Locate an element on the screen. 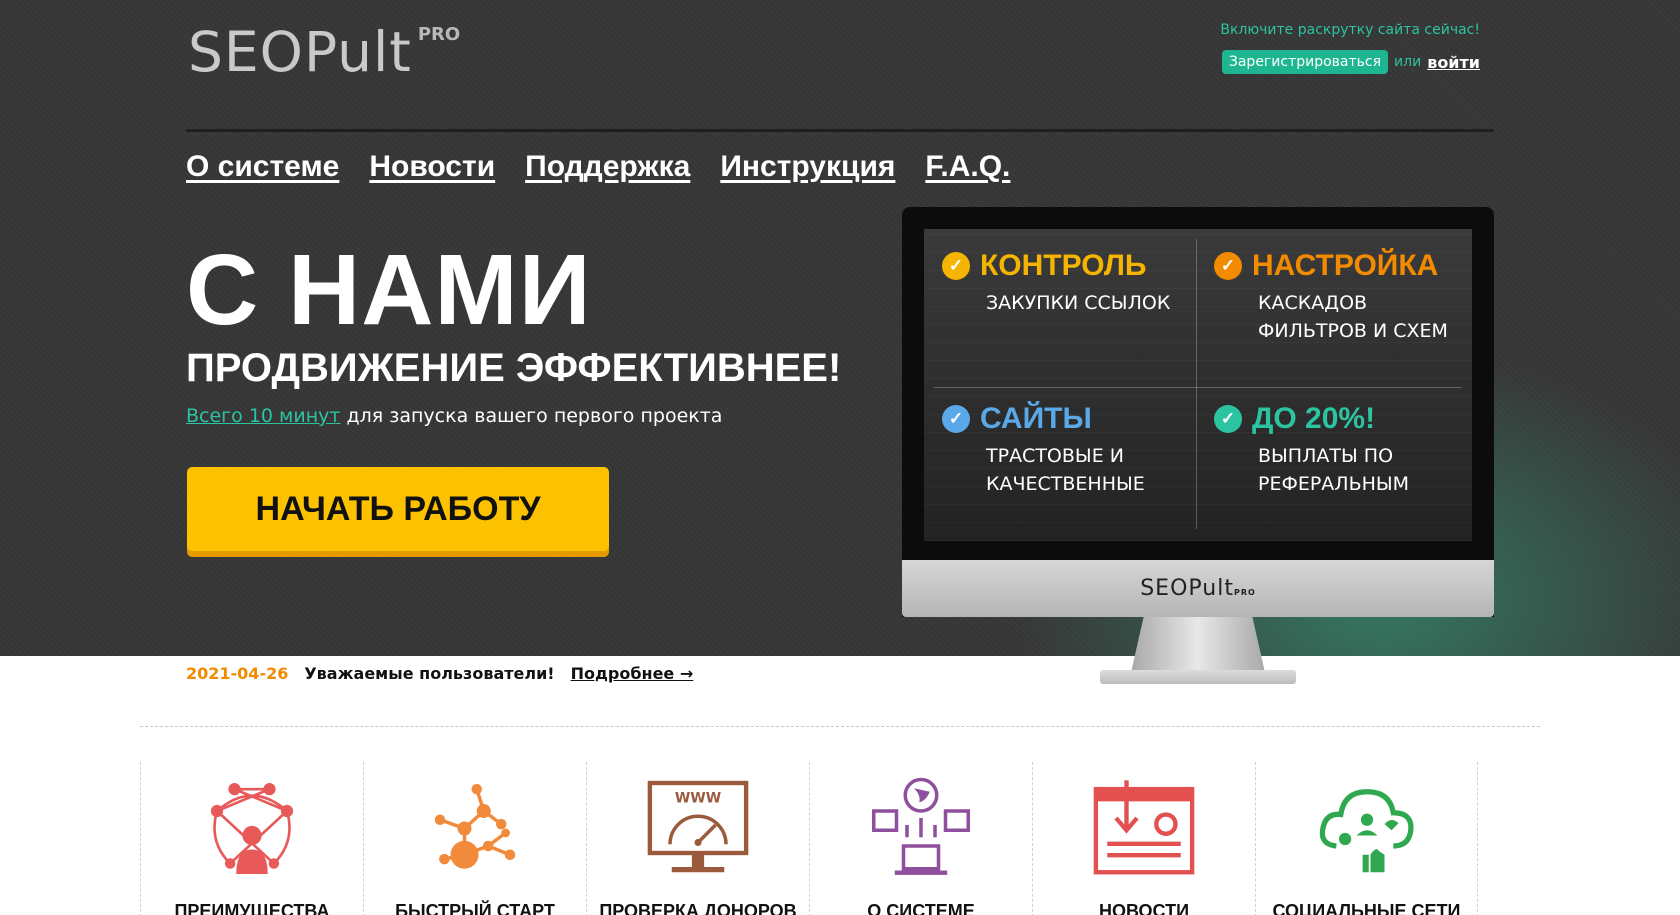 Image resolution: width=1680 pixels, height=915 pixels. monitor-chin: SEOPultPRO is located at coordinates (1198, 588).